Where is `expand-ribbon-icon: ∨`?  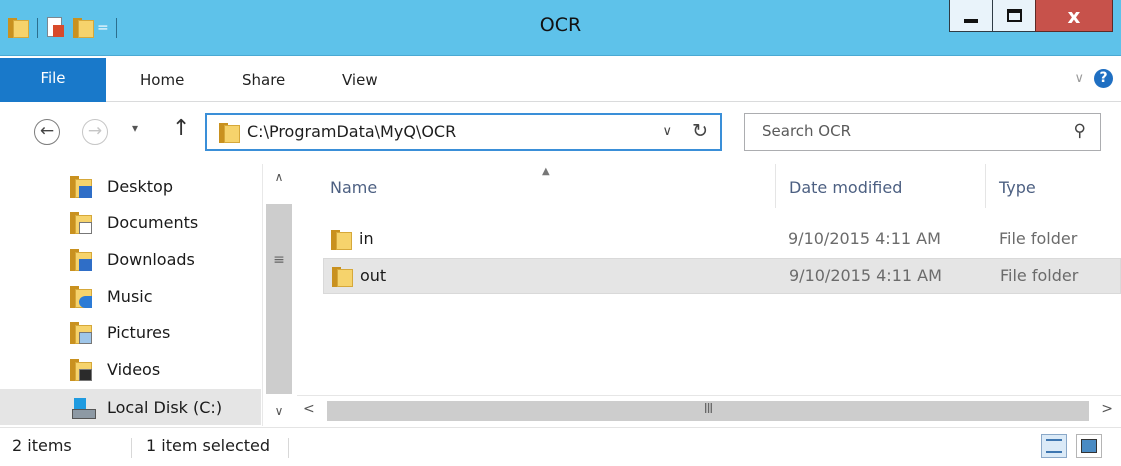 expand-ribbon-icon: ∨ is located at coordinates (1079, 78).